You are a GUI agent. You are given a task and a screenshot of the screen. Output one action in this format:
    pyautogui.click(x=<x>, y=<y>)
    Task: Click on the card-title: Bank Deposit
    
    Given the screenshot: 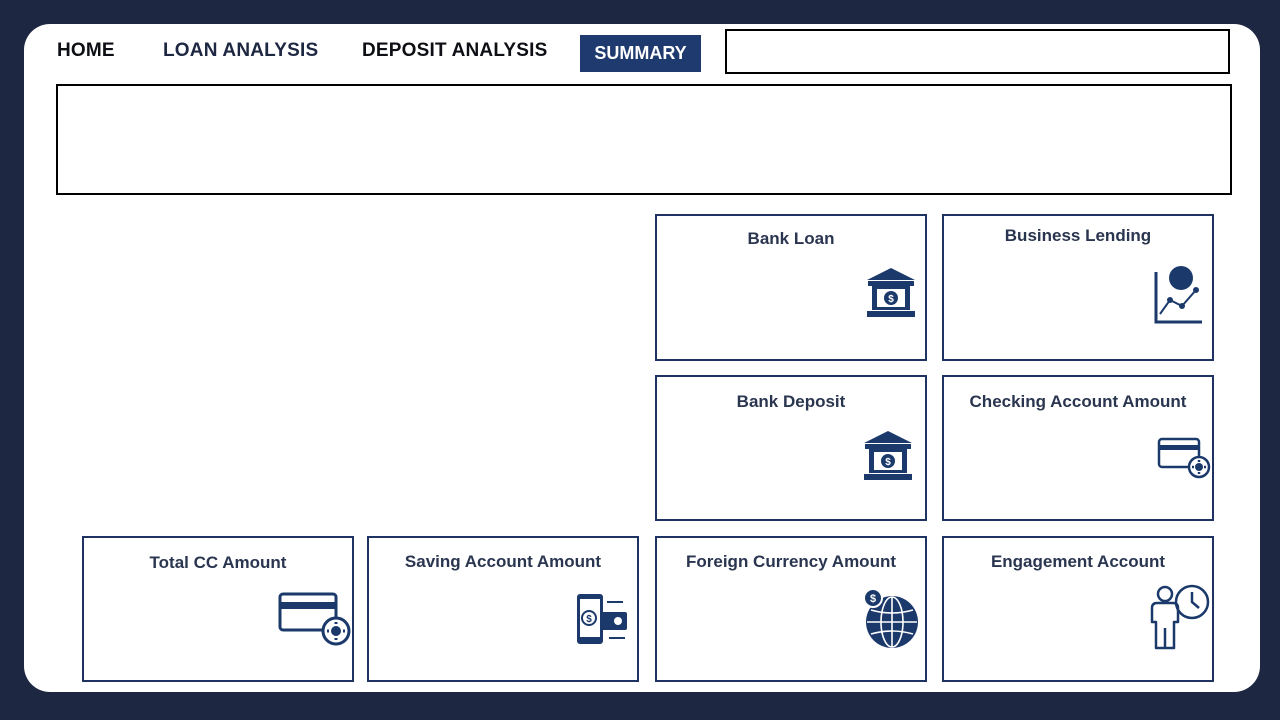 What is the action you would take?
    pyautogui.click(x=791, y=401)
    